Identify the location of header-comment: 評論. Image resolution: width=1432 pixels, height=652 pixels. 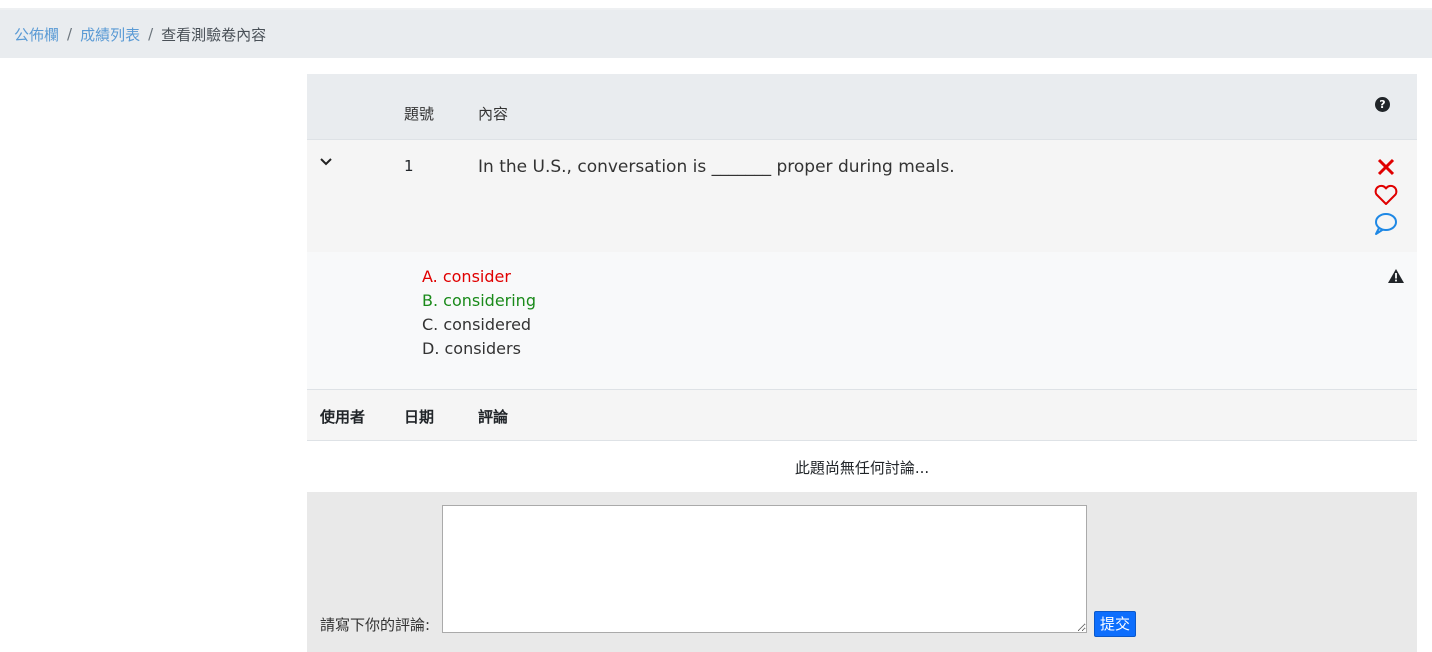
(493, 417).